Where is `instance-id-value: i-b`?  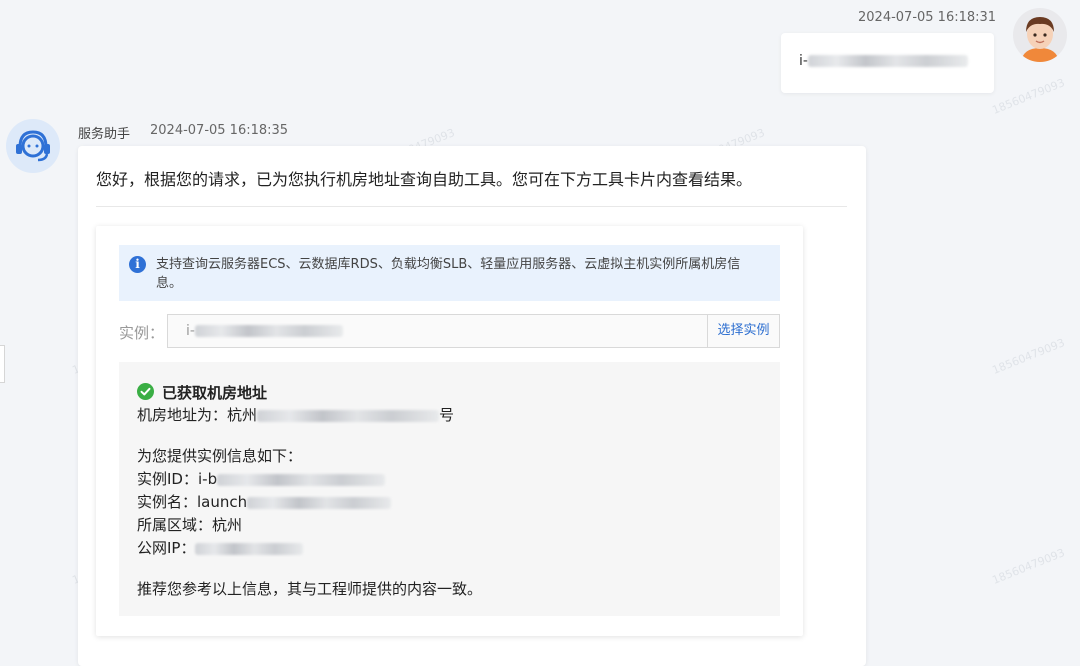 instance-id-value: i-b is located at coordinates (207, 479).